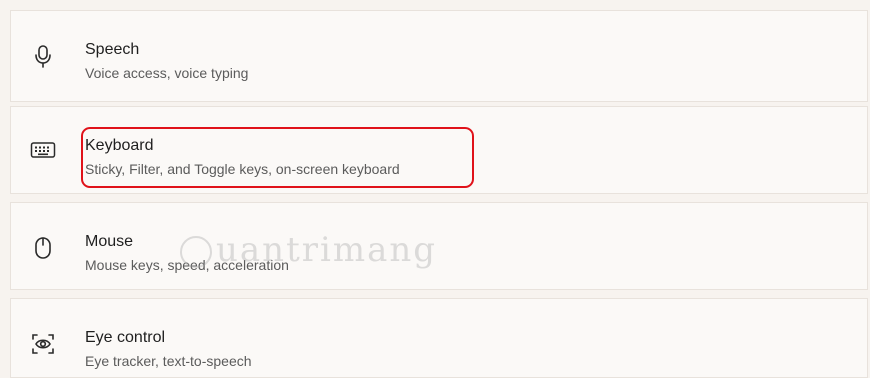 The image size is (870, 378). Describe the element at coordinates (43, 248) in the screenshot. I see `mouse-icon` at that location.